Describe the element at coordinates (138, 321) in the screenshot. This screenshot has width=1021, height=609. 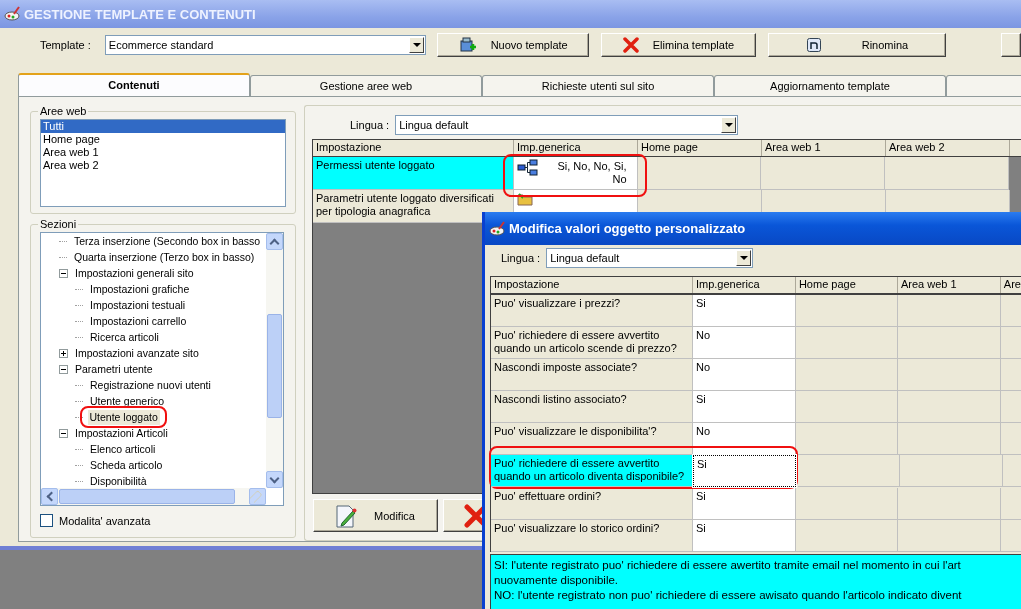
I see `tree-item: Impostazioni carrello` at that location.